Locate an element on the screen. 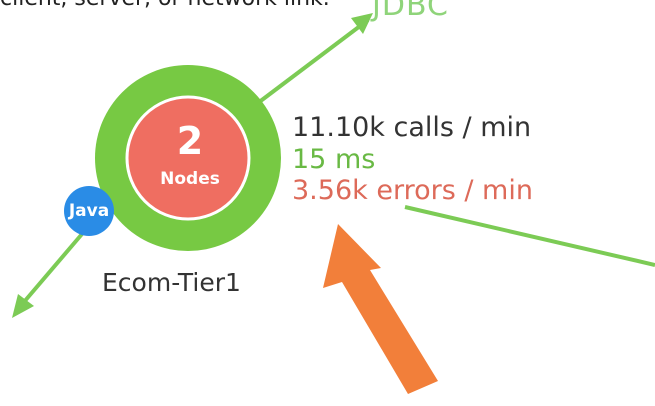 Image resolution: width=655 pixels, height=406 pixels. tier-name-label: Ecom-Tier1 is located at coordinates (171, 282).